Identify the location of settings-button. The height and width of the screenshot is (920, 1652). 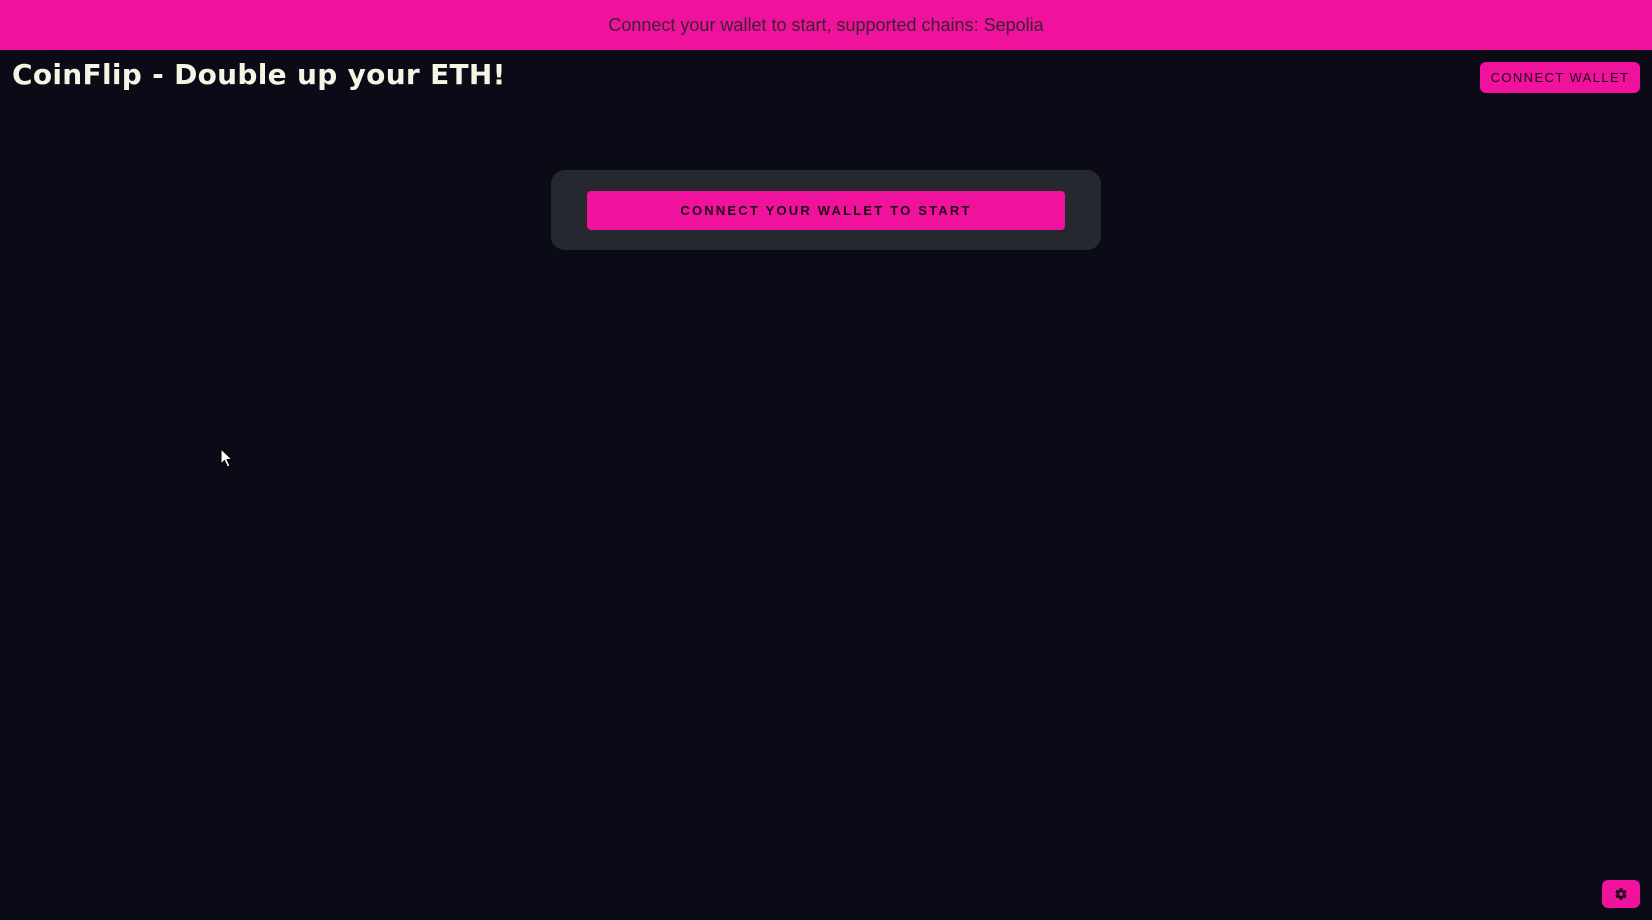
(1621, 894).